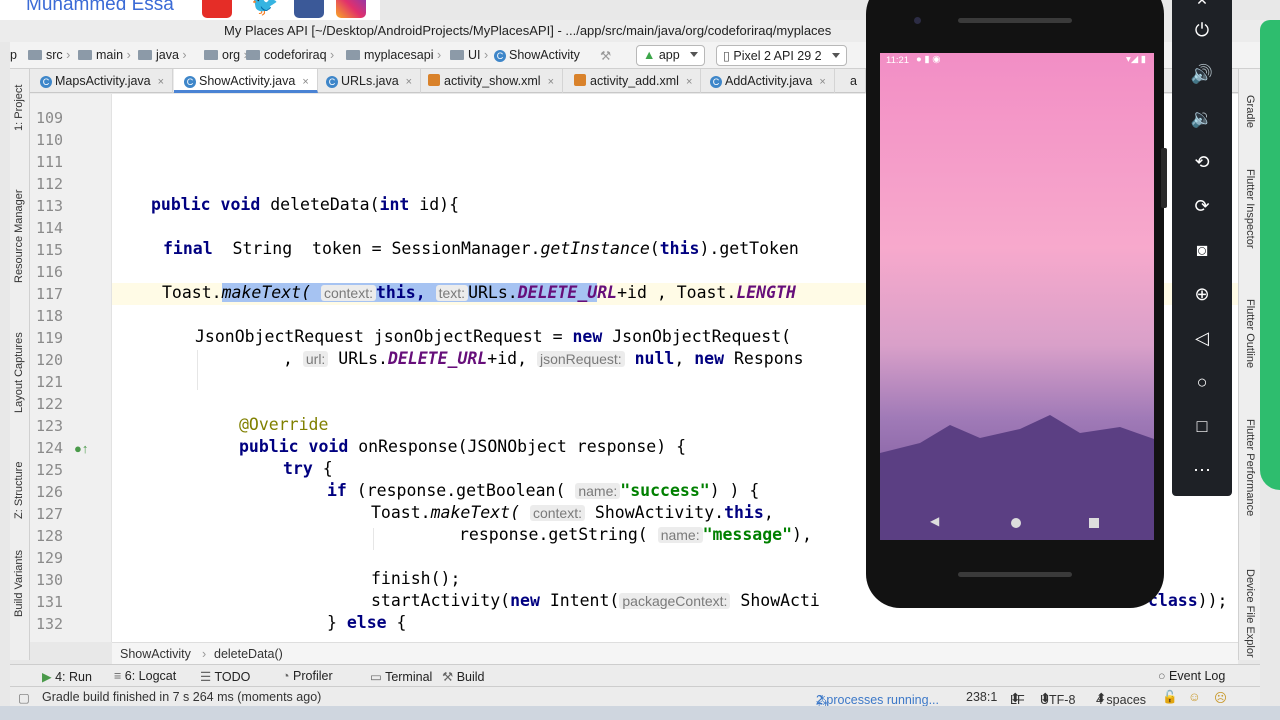 The height and width of the screenshot is (720, 1280). I want to click on tool-layout-captures: Layout Captures, so click(19, 372).